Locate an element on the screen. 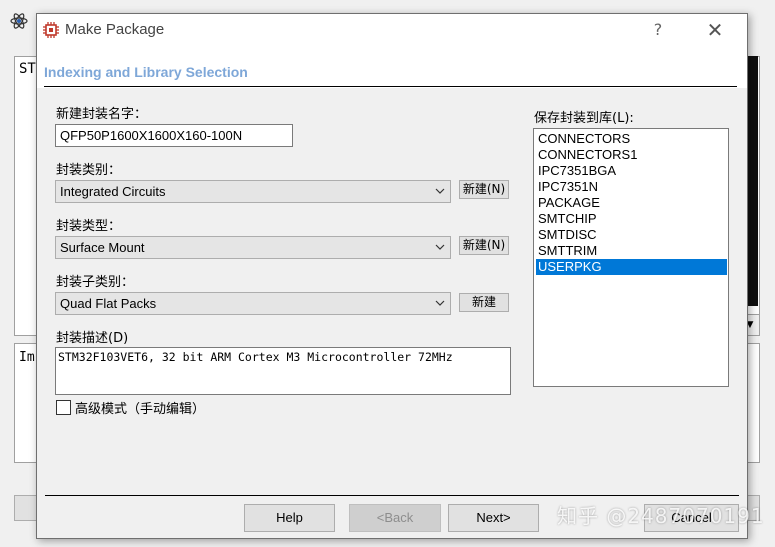 The height and width of the screenshot is (547, 775). library-item-ipc7351n: IPC7351N is located at coordinates (631, 187).